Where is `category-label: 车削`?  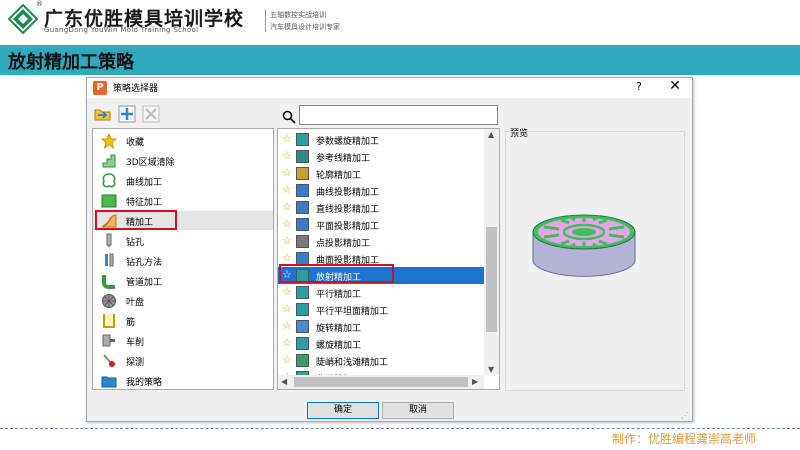 category-label: 车削 is located at coordinates (135, 343).